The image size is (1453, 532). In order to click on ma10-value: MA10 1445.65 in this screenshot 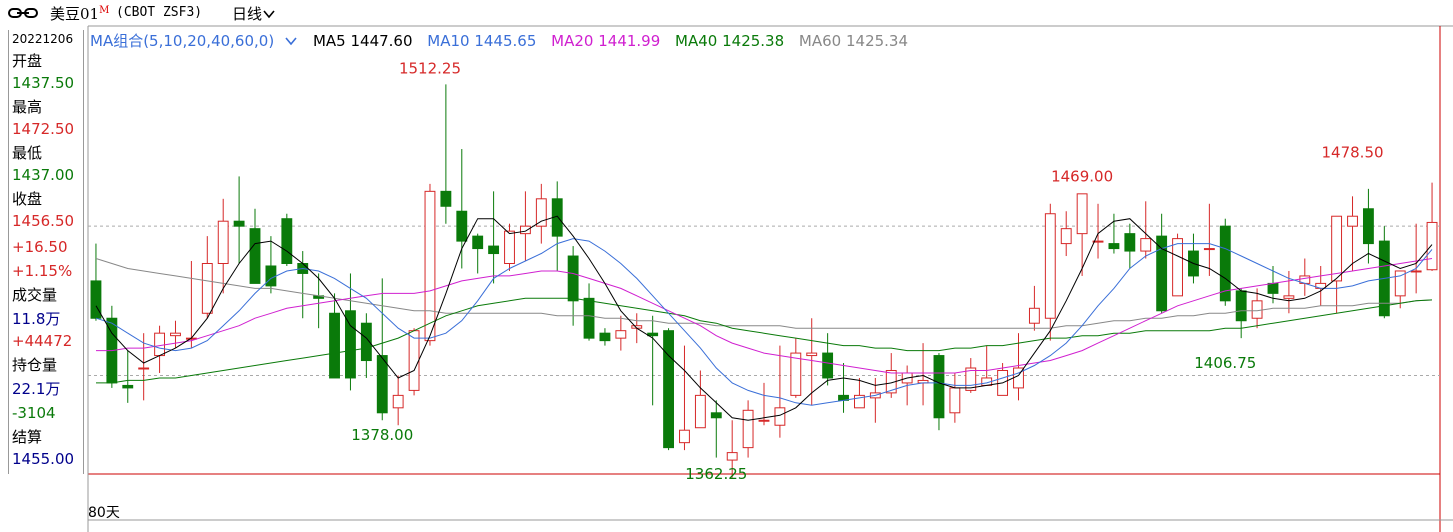, I will do `click(482, 41)`.